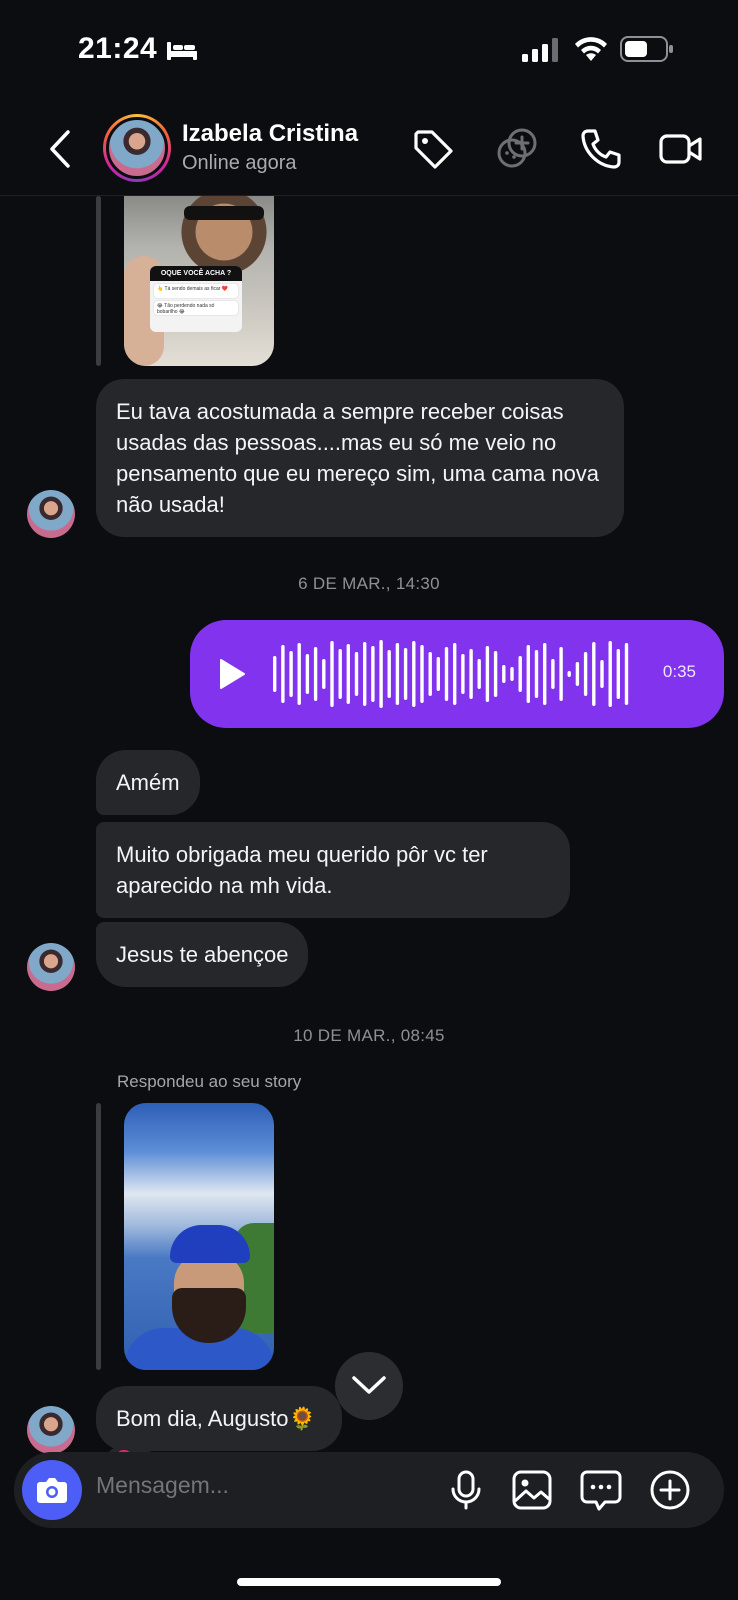 The image size is (738, 1600). Describe the element at coordinates (591, 49) in the screenshot. I see `wifi-icon` at that location.